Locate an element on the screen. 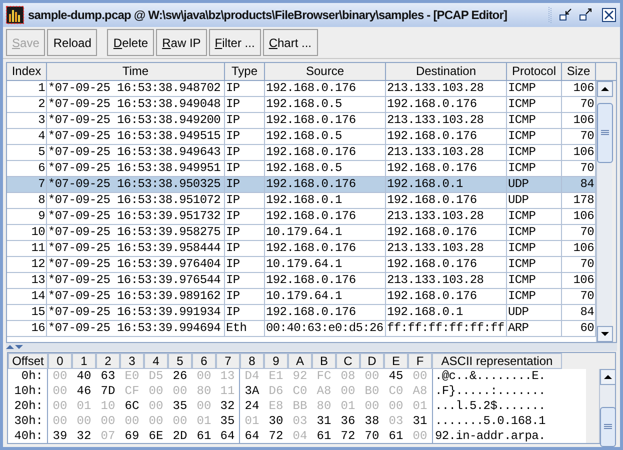  column-header: D is located at coordinates (372, 361).